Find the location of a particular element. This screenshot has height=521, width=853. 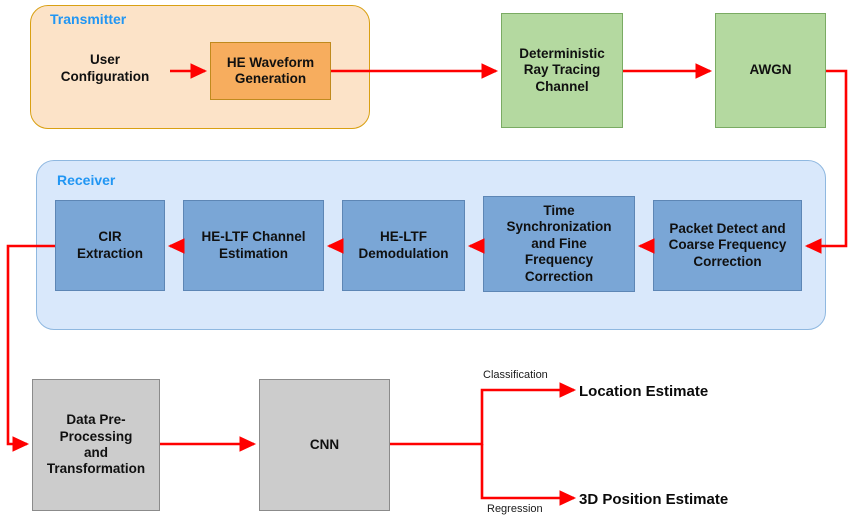

cnn-block: CNN is located at coordinates (324, 445).